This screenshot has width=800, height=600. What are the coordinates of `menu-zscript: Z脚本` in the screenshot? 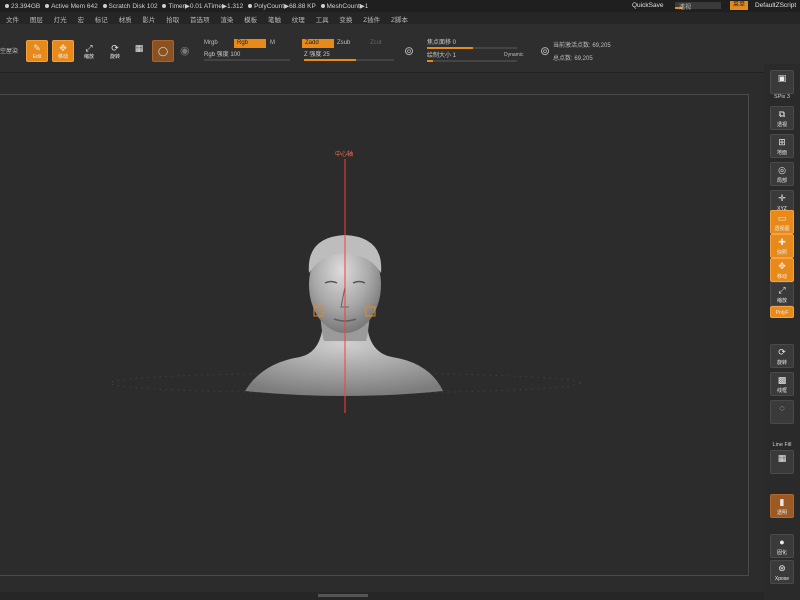 It's located at (399, 20).